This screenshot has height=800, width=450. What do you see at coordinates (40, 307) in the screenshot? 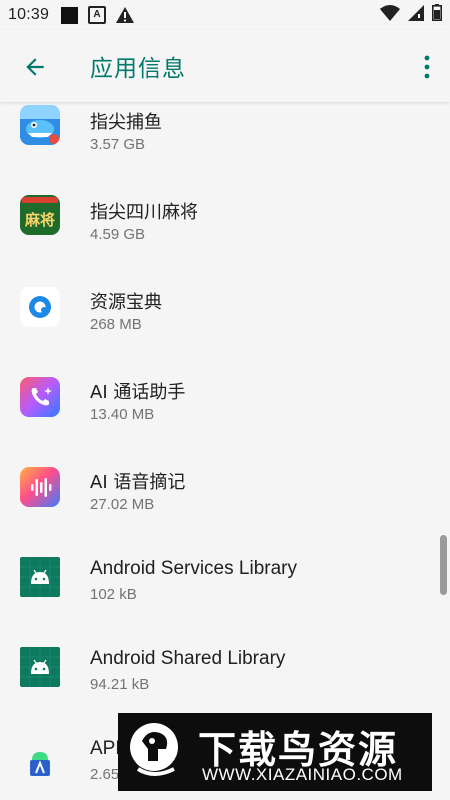
I see `resource-book-icon` at bounding box center [40, 307].